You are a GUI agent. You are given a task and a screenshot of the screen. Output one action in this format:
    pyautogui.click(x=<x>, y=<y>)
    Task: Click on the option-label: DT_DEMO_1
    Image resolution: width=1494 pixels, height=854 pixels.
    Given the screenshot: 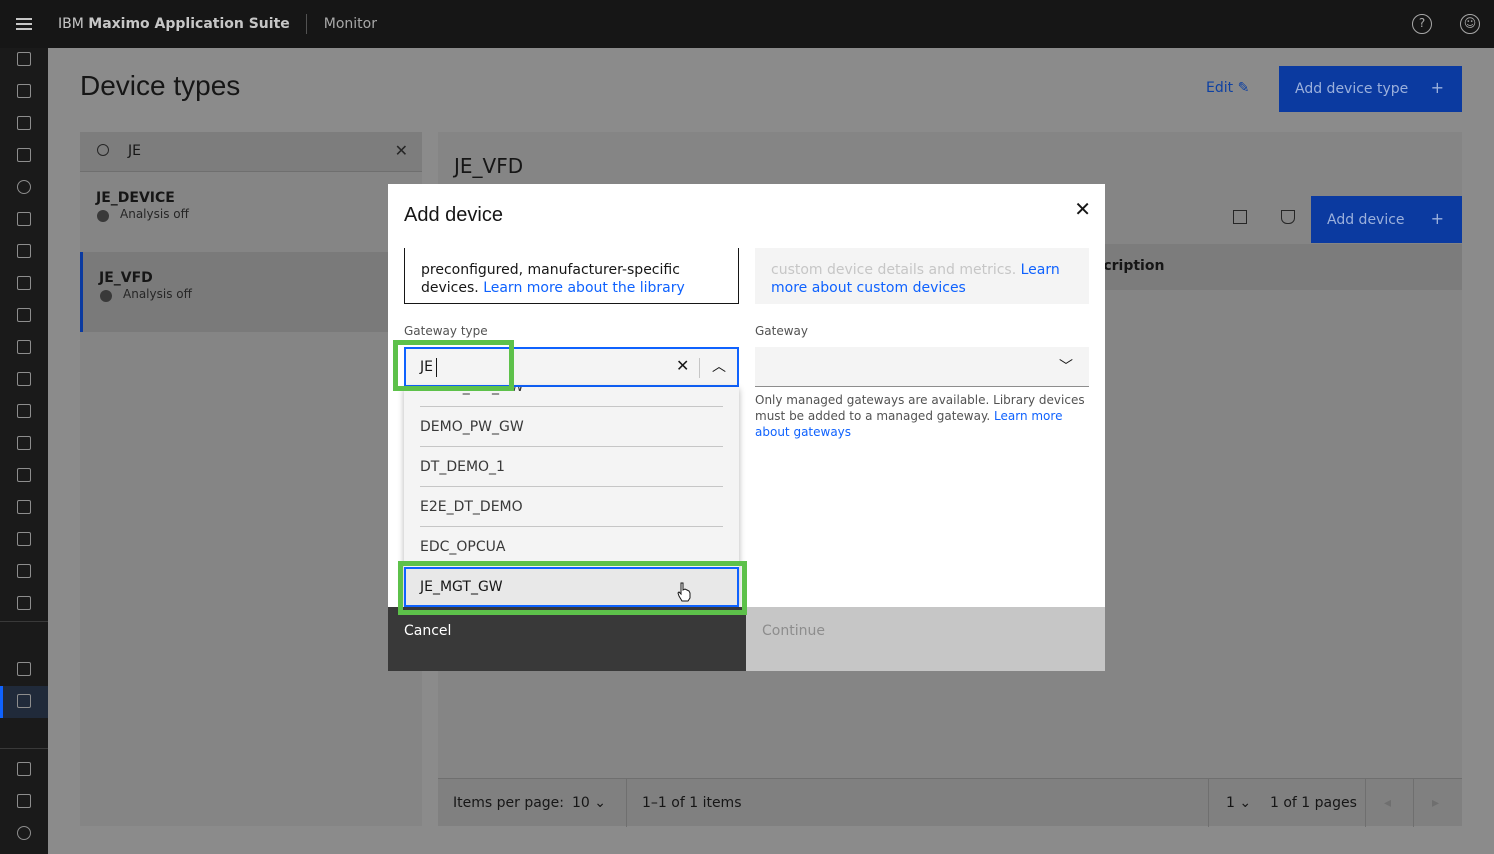 What is the action you would take?
    pyautogui.click(x=462, y=467)
    